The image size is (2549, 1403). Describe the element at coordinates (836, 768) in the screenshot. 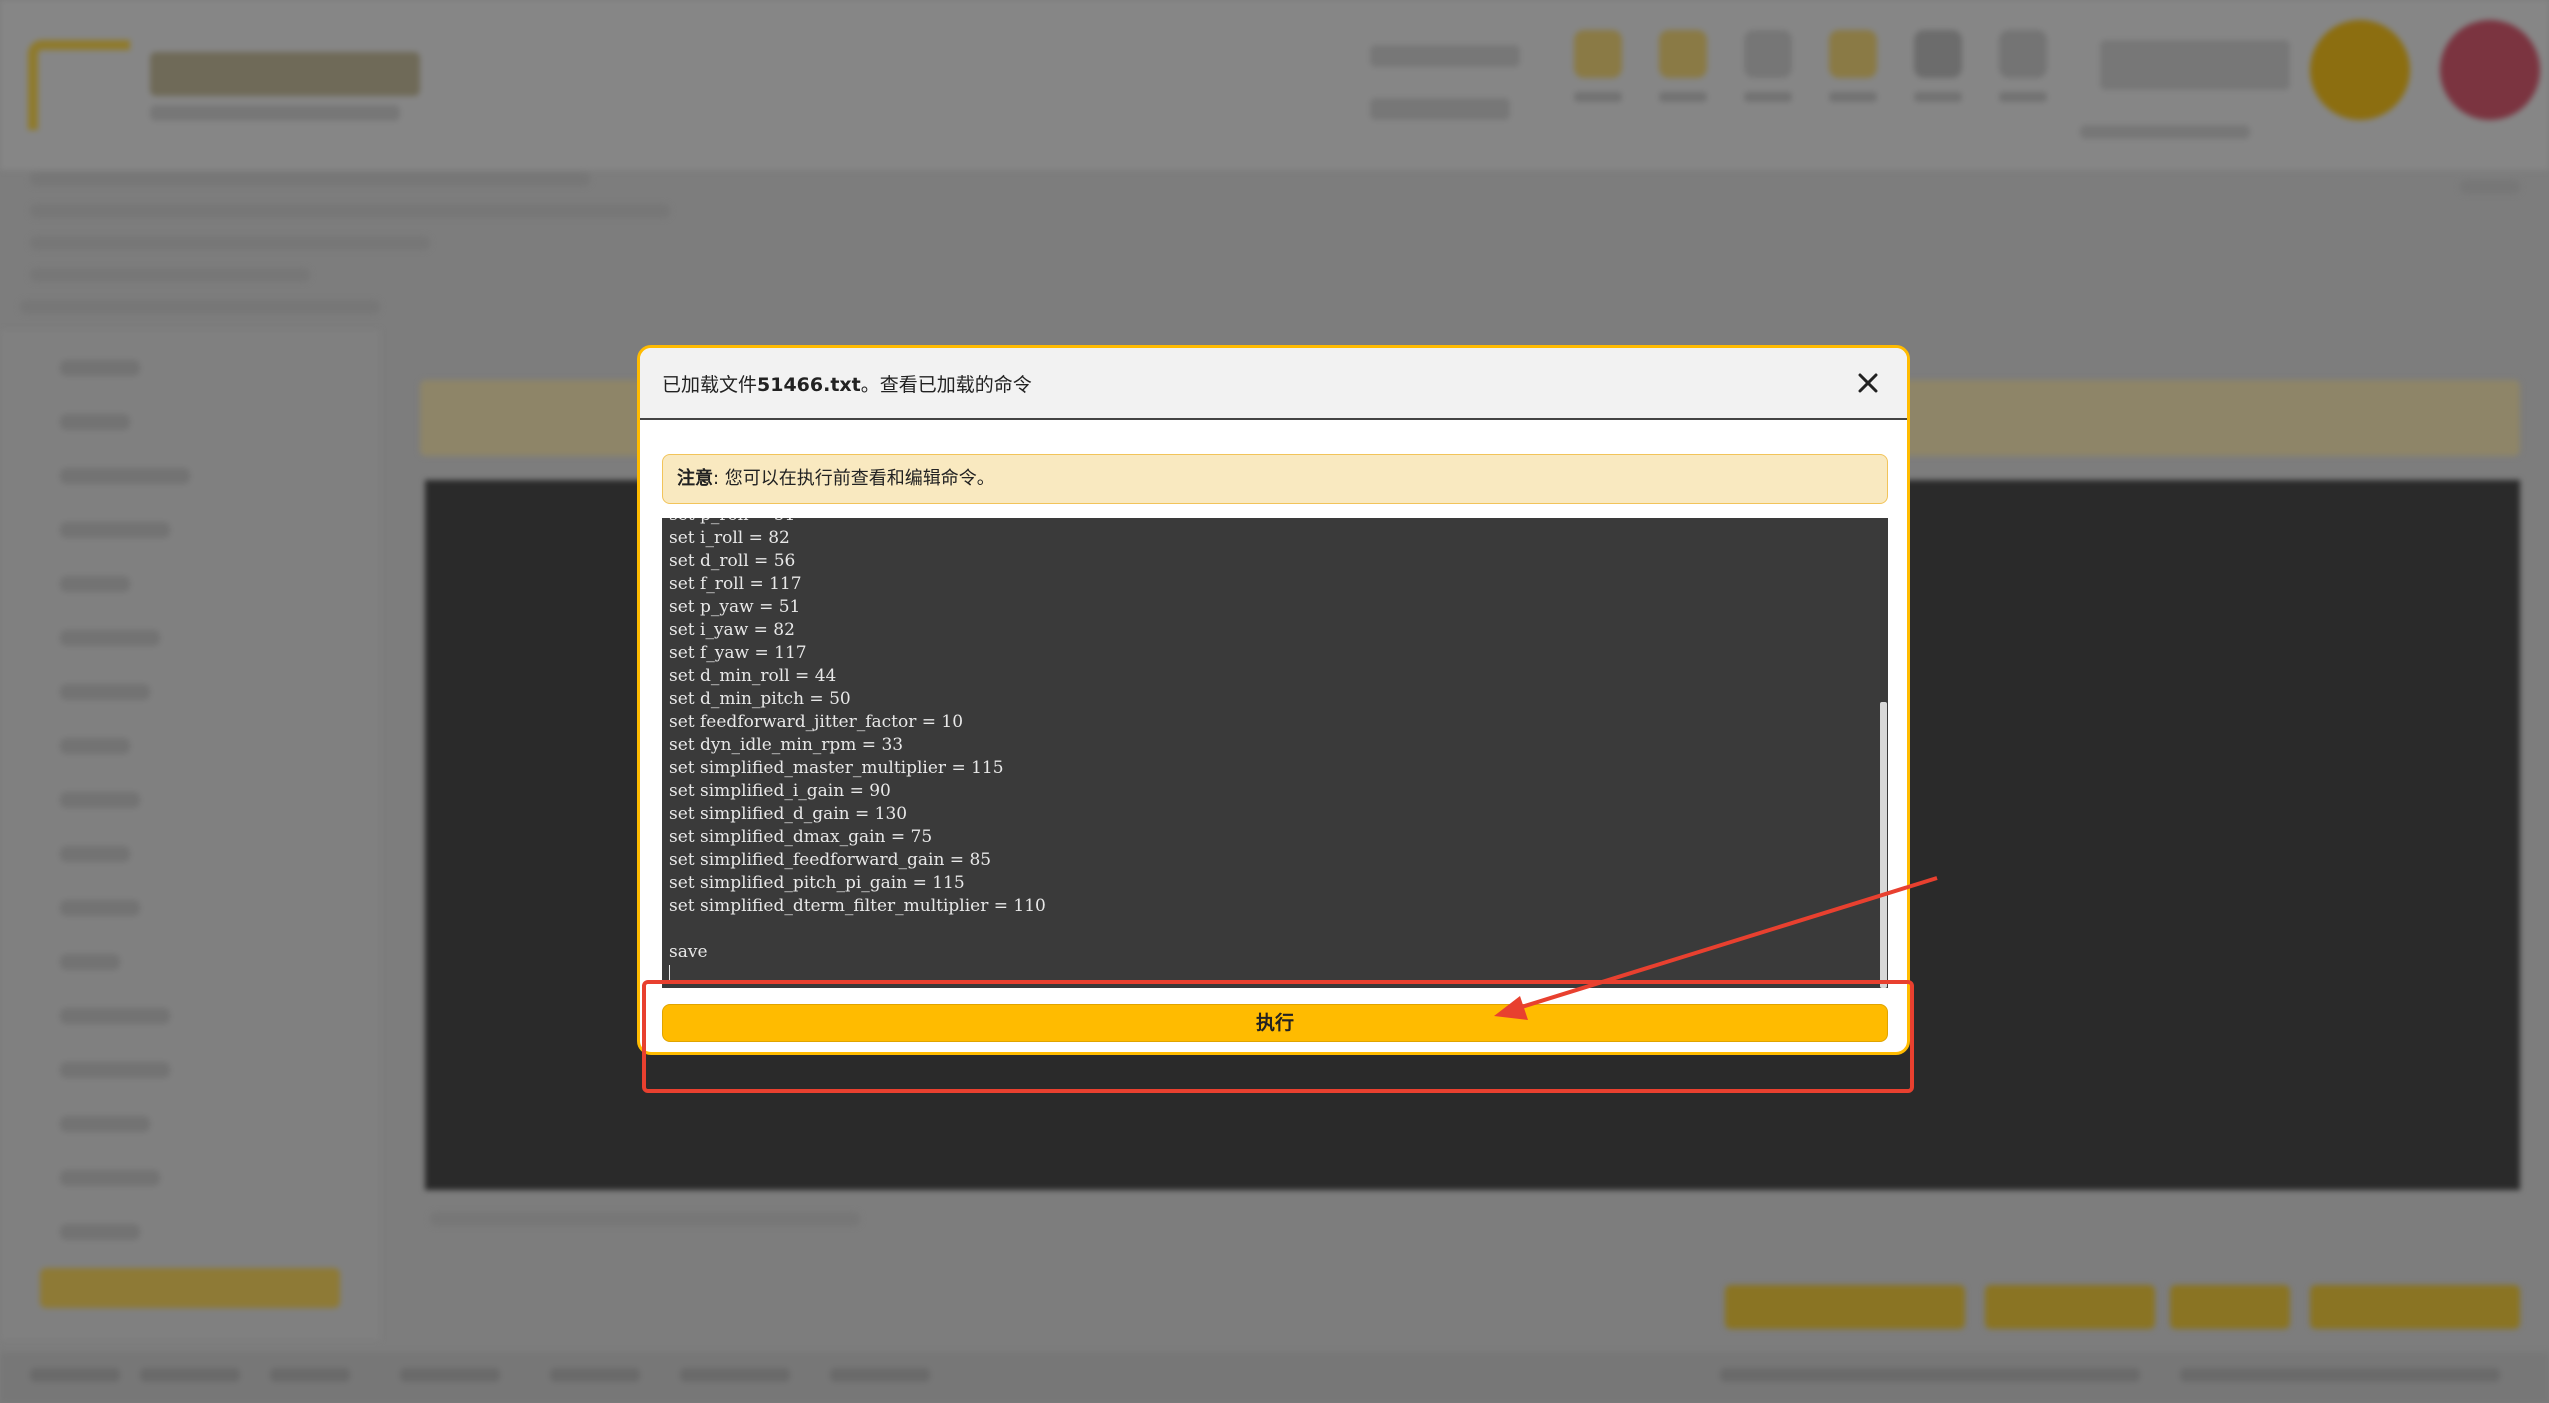

I see `command-line: set simplified_master_multiplier = 115` at that location.